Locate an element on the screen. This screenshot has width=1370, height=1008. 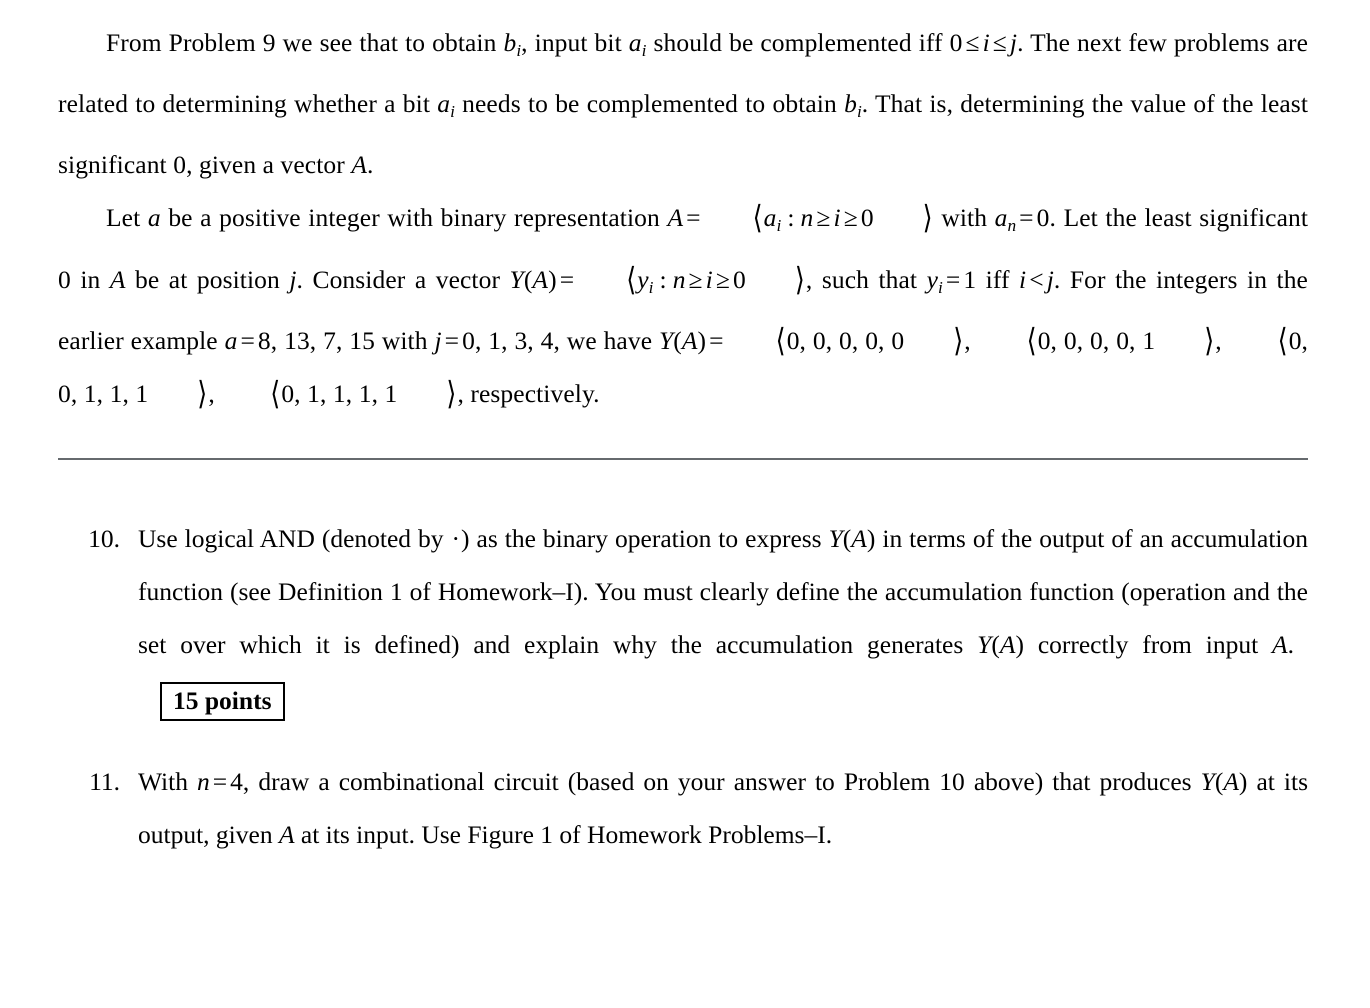
math-i-3: i is located at coordinates (709, 279).